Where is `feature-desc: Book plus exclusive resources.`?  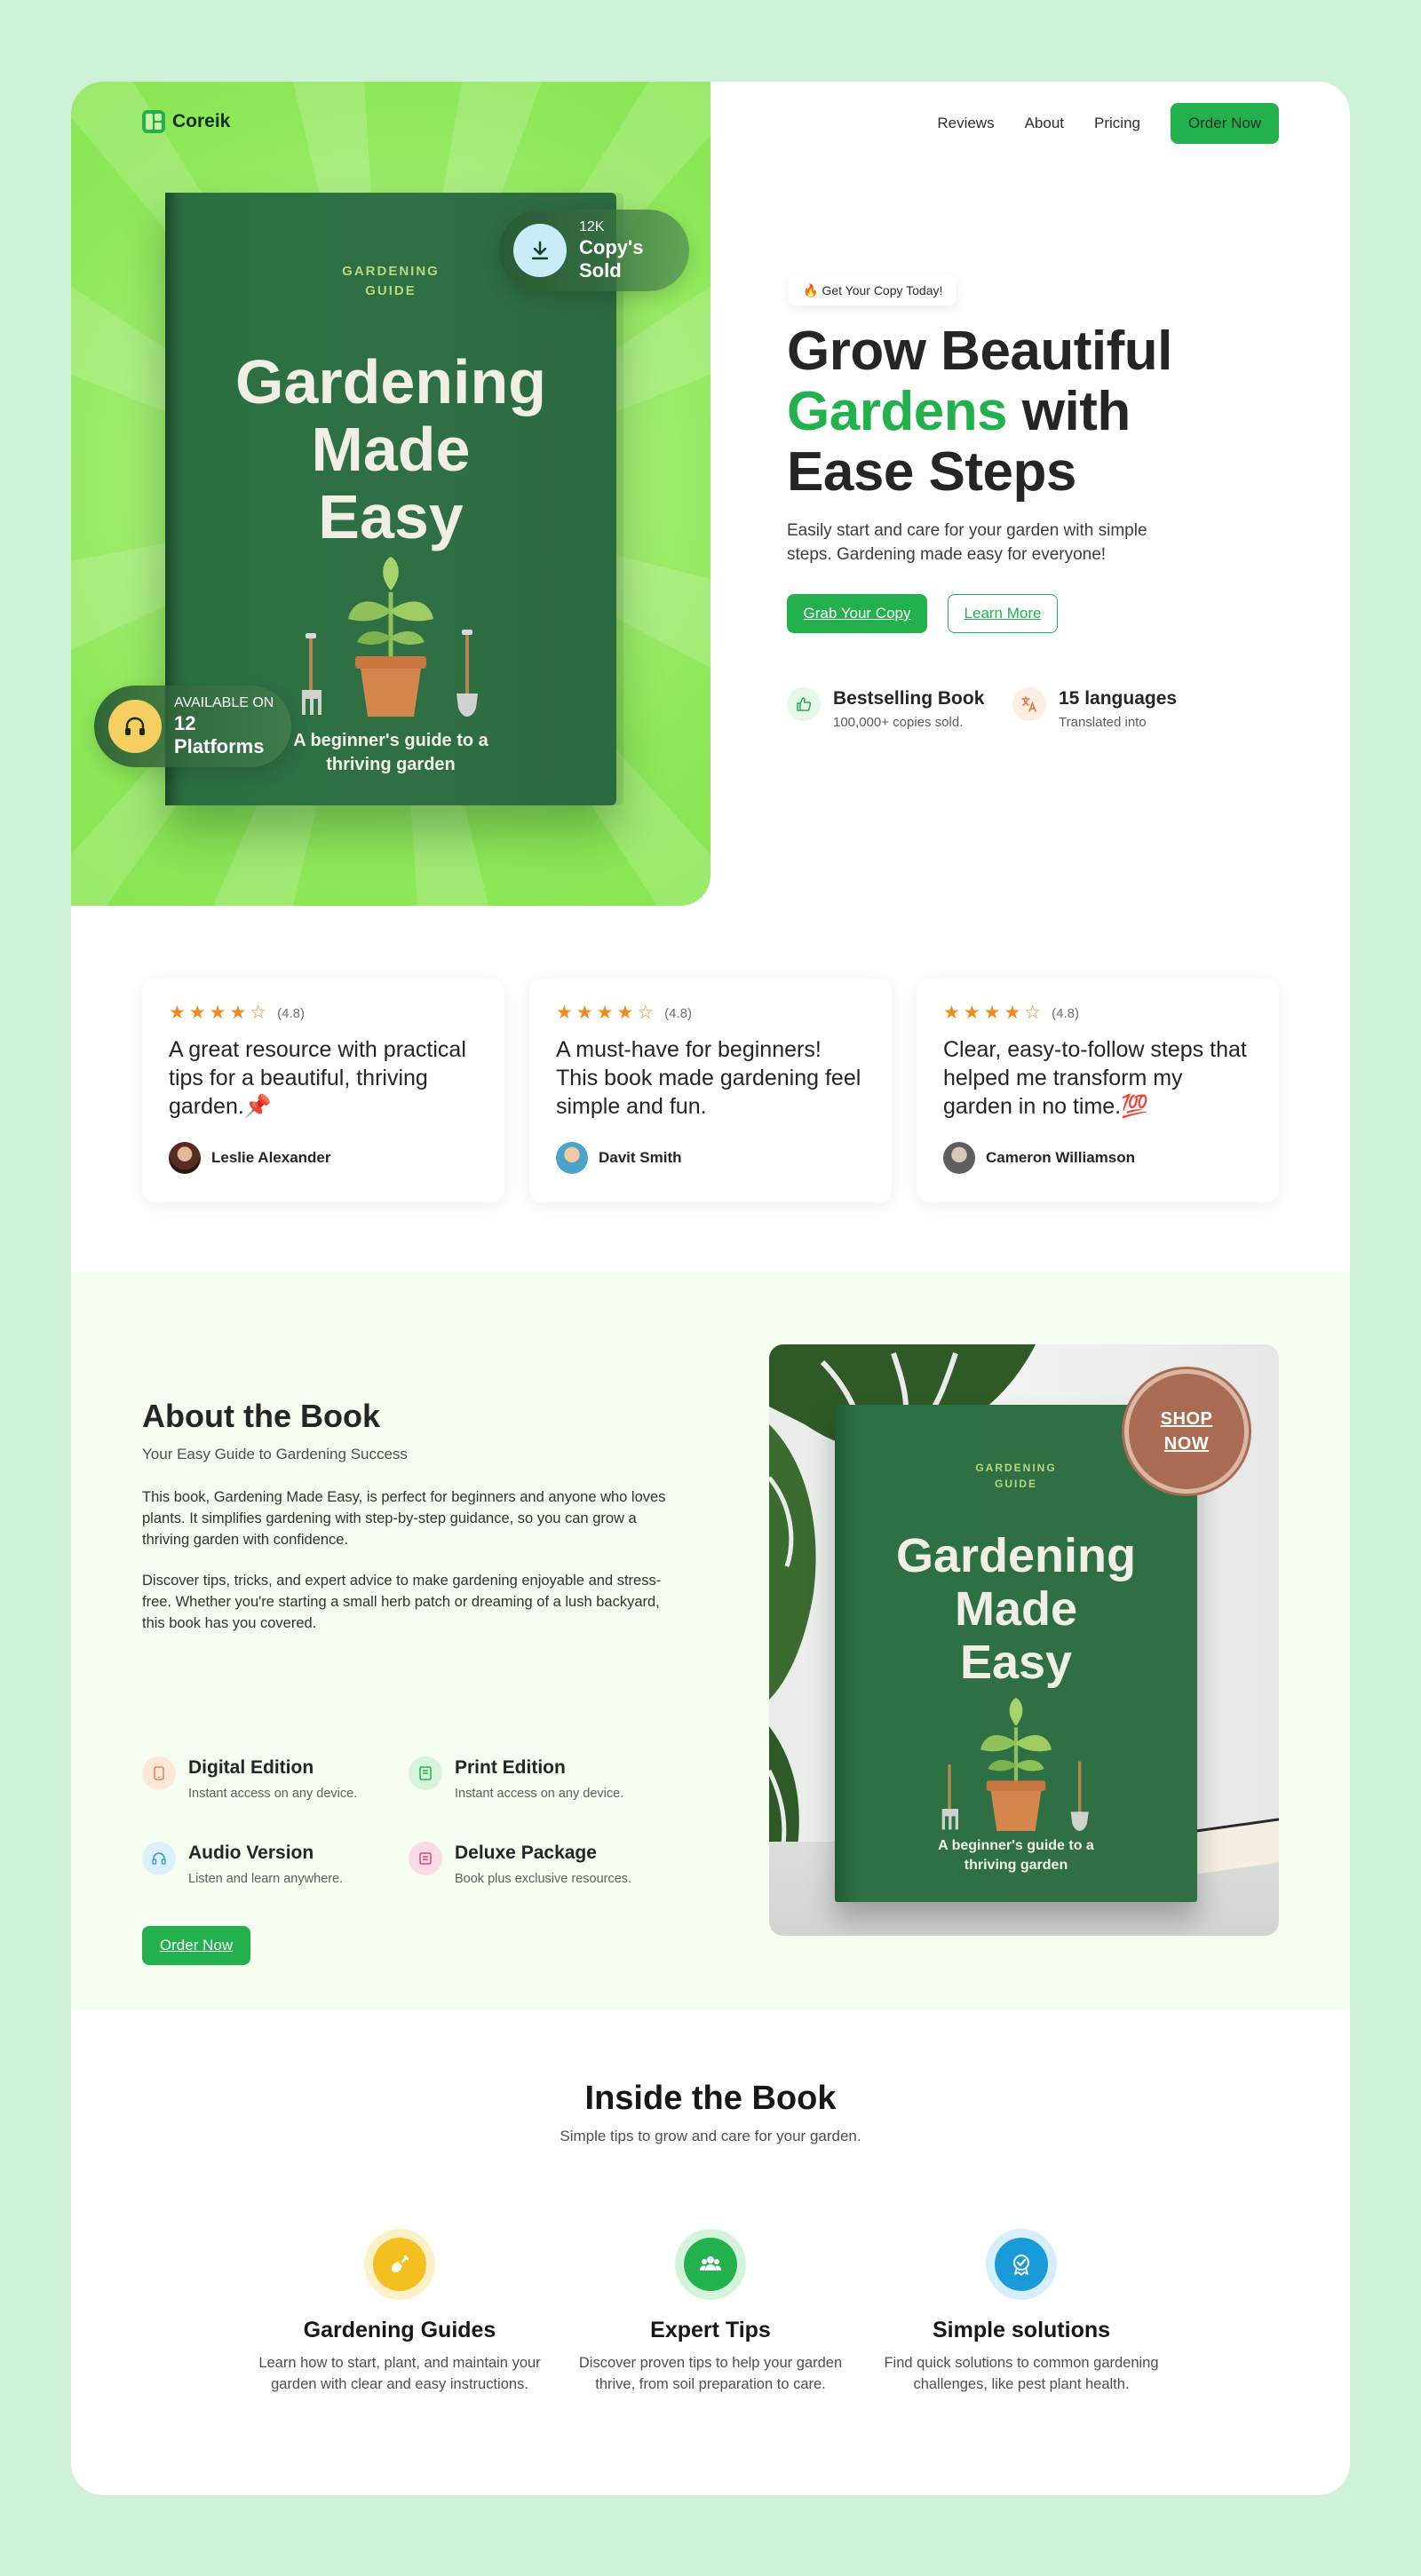 feature-desc: Book plus exclusive resources. is located at coordinates (543, 1879).